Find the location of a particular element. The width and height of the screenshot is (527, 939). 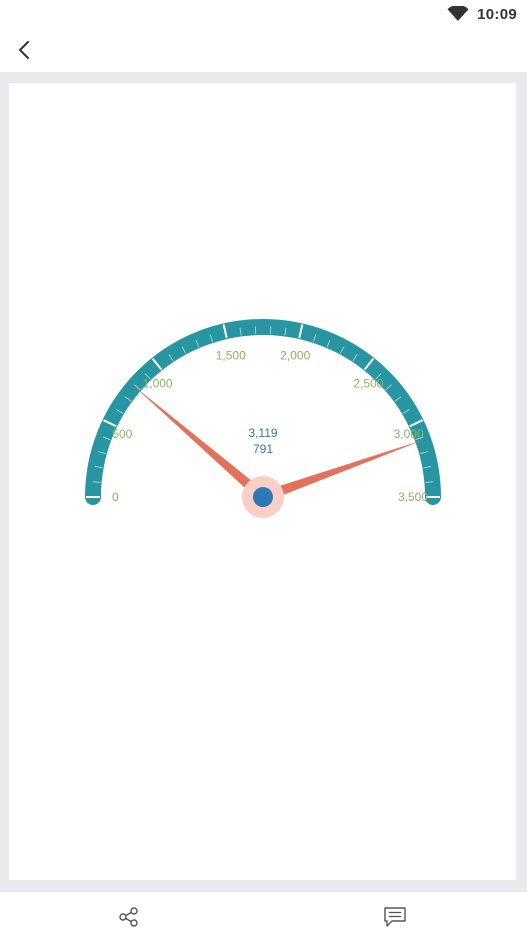

share-button is located at coordinates (129, 917).